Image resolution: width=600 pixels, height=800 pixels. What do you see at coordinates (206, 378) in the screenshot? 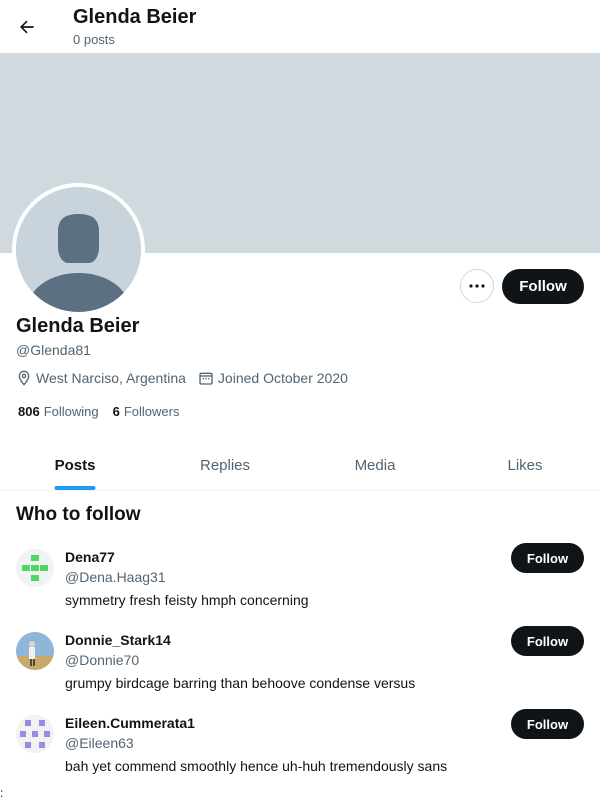
I see `calendar-icon` at bounding box center [206, 378].